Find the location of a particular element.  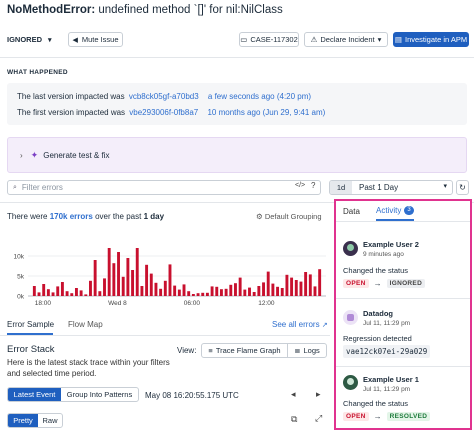

filter-errors-field: ⌕ Filter errors </> ? is located at coordinates (164, 187).